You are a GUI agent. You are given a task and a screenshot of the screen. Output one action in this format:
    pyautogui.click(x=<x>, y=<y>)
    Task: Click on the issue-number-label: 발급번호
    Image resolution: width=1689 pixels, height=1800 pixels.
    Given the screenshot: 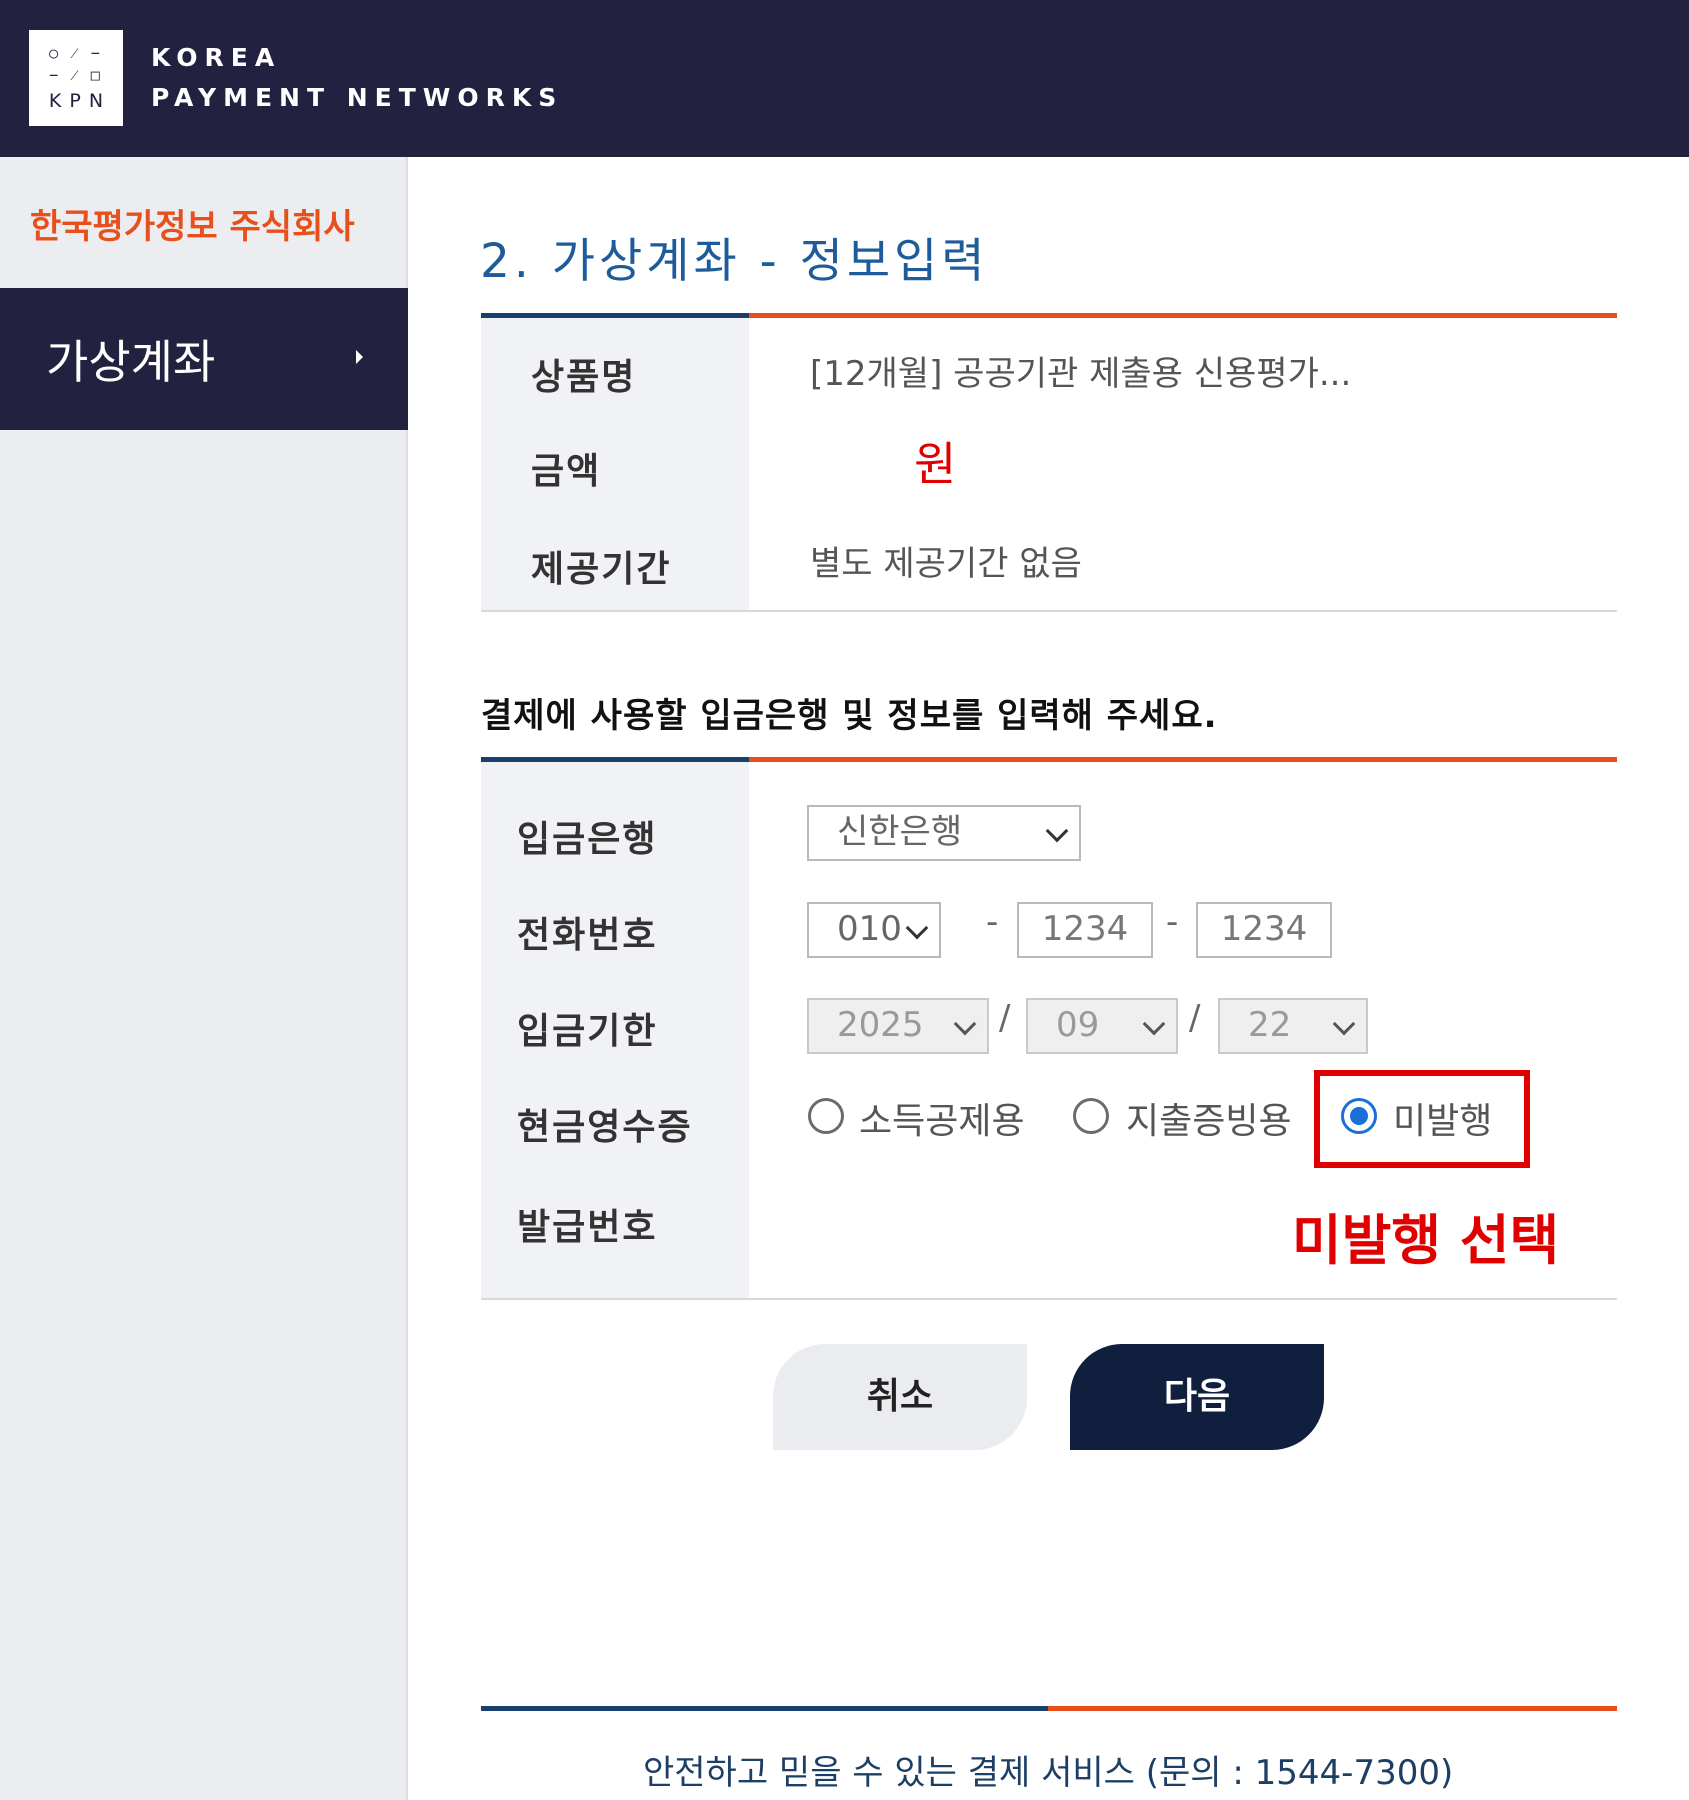 What is the action you would take?
    pyautogui.click(x=587, y=1227)
    